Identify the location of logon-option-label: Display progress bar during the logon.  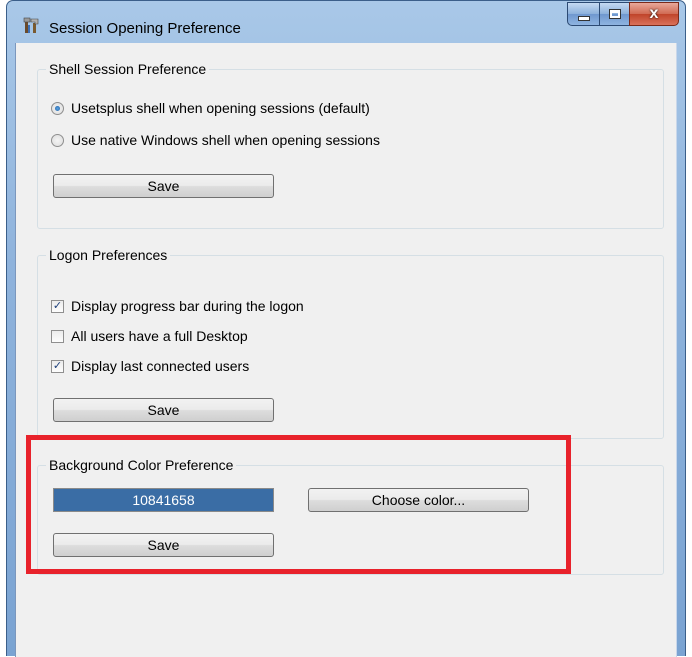
(187, 306).